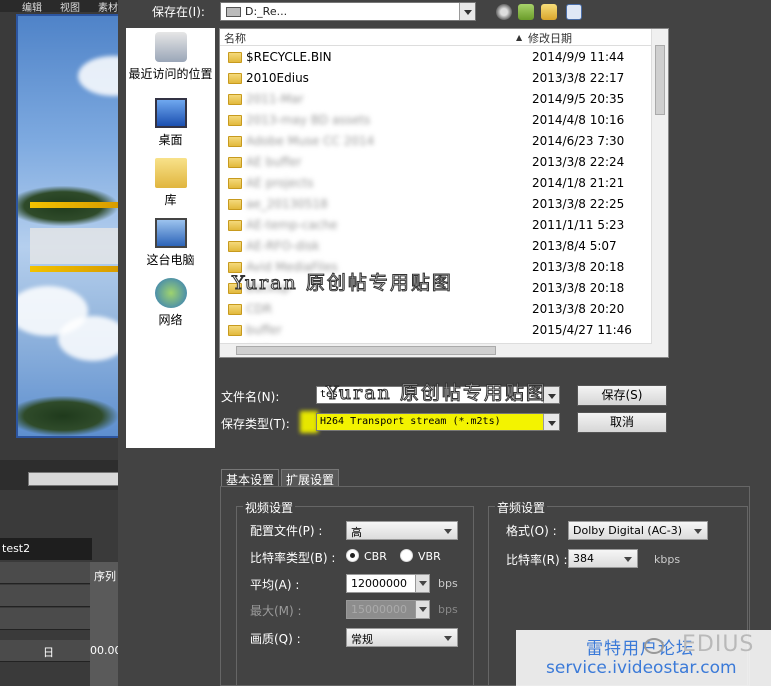  Describe the element at coordinates (550, 38) in the screenshot. I see `column-header-date: 修改日期` at that location.